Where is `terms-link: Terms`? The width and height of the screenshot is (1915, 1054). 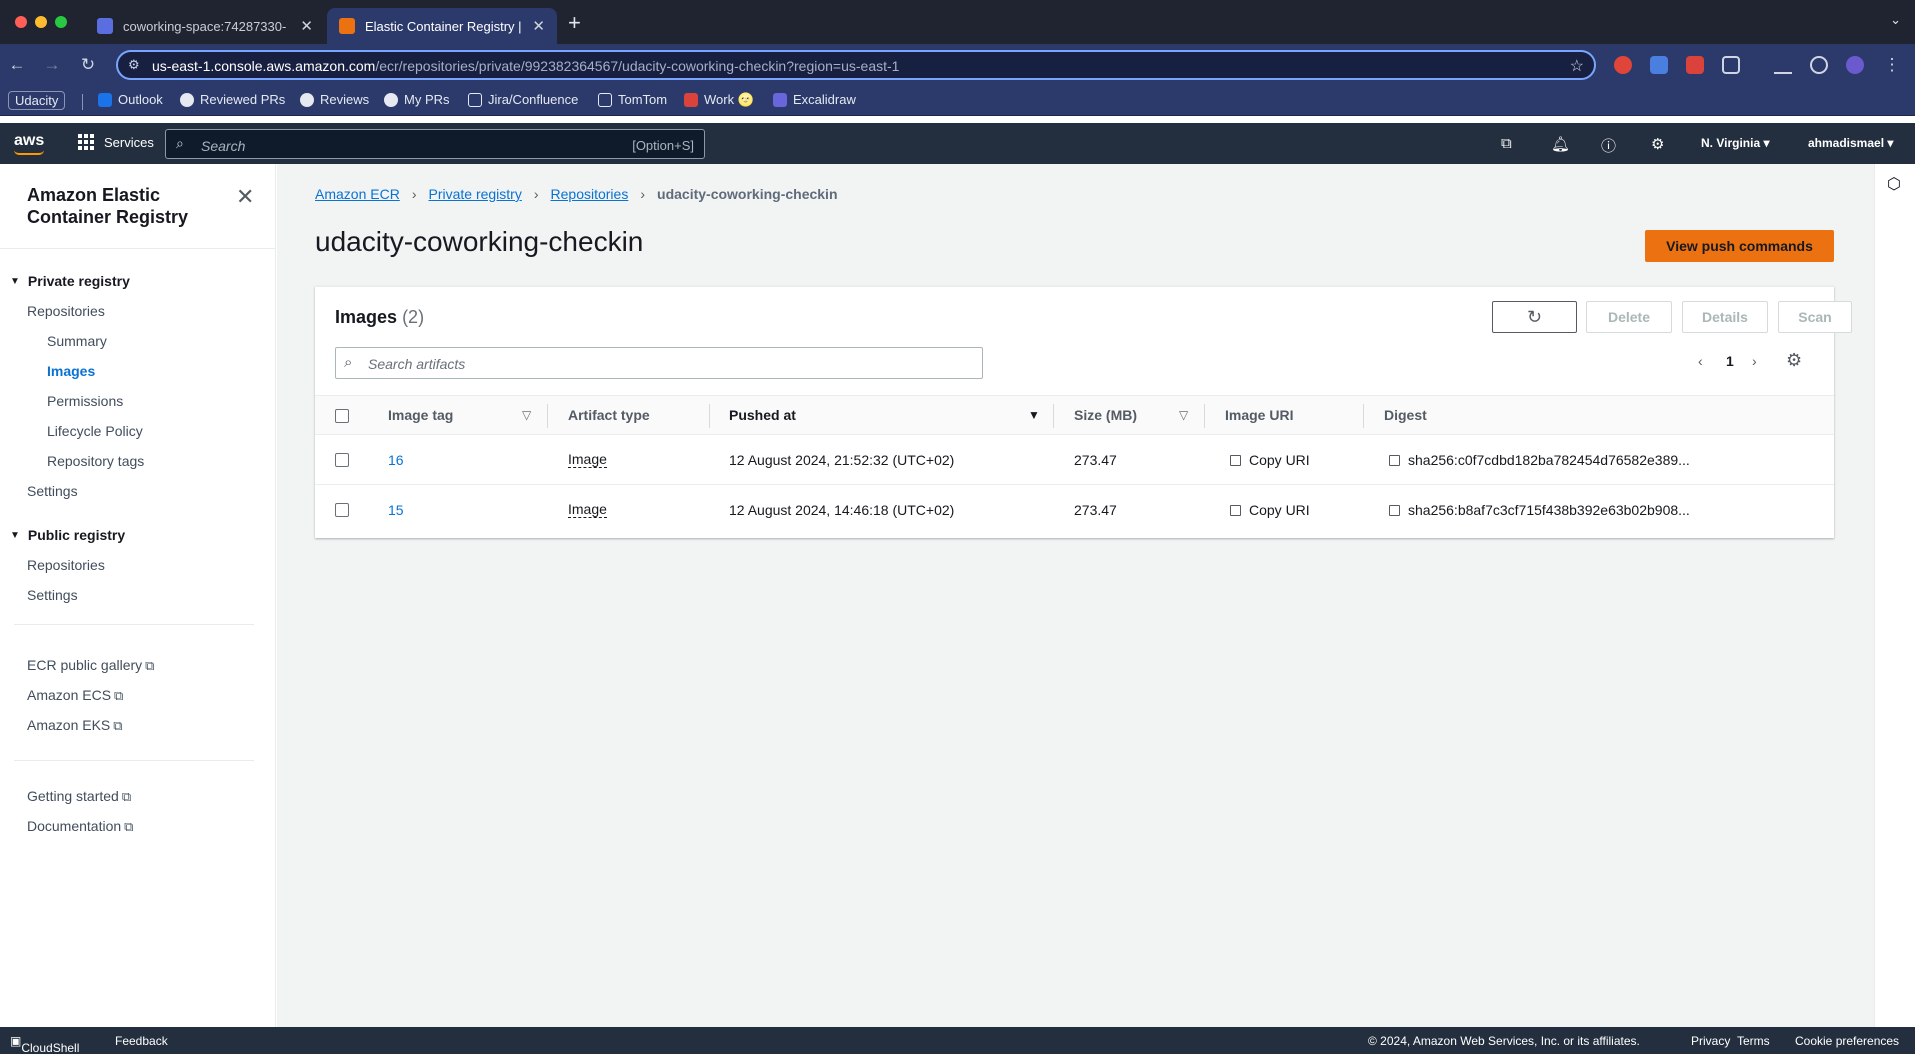 terms-link: Terms is located at coordinates (1753, 1041).